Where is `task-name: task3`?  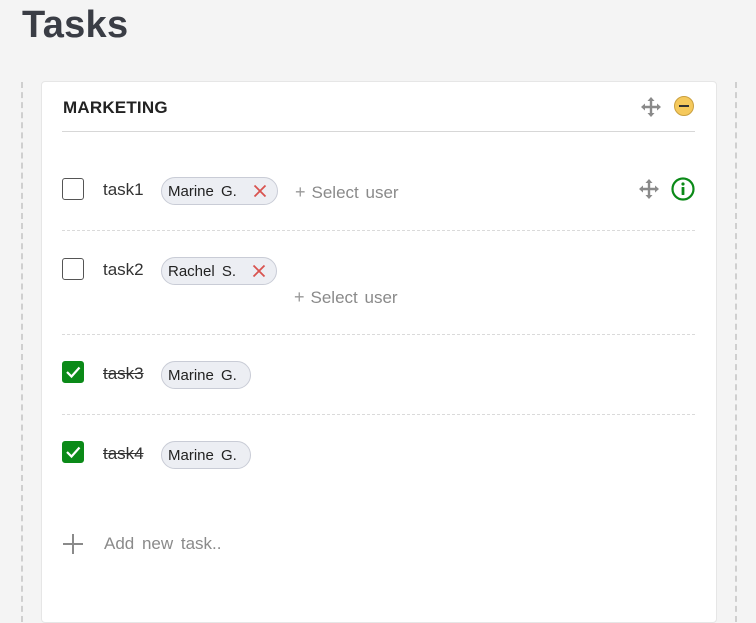 task-name: task3 is located at coordinates (123, 374).